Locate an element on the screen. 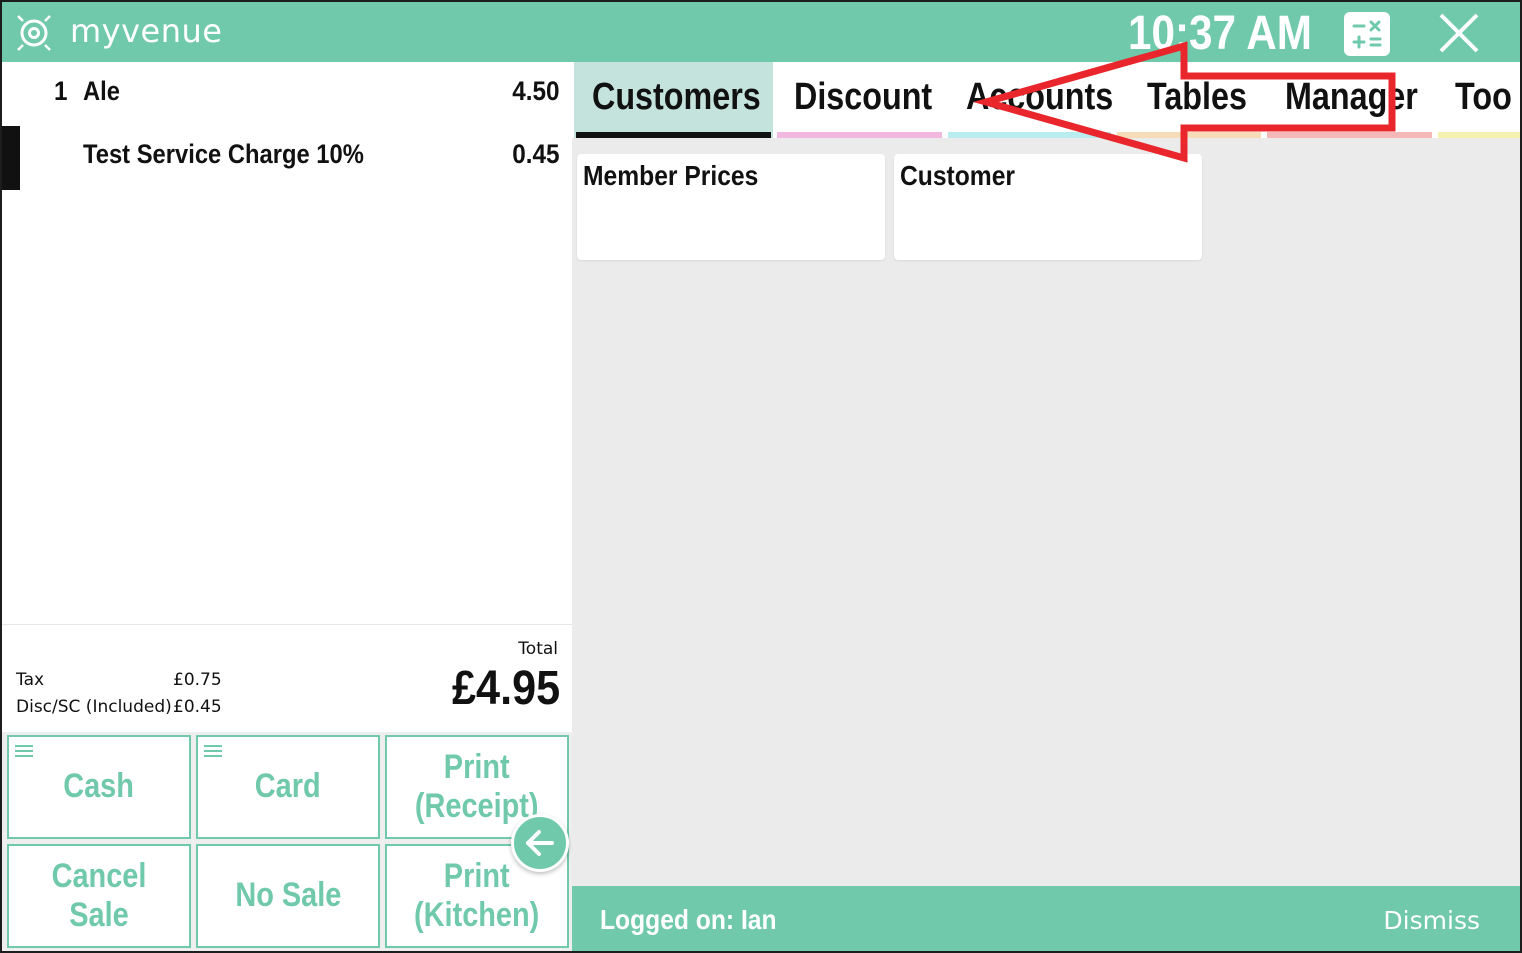 The image size is (1522, 953). cancel-sale-button: Cancel Sale is located at coordinates (99, 896).